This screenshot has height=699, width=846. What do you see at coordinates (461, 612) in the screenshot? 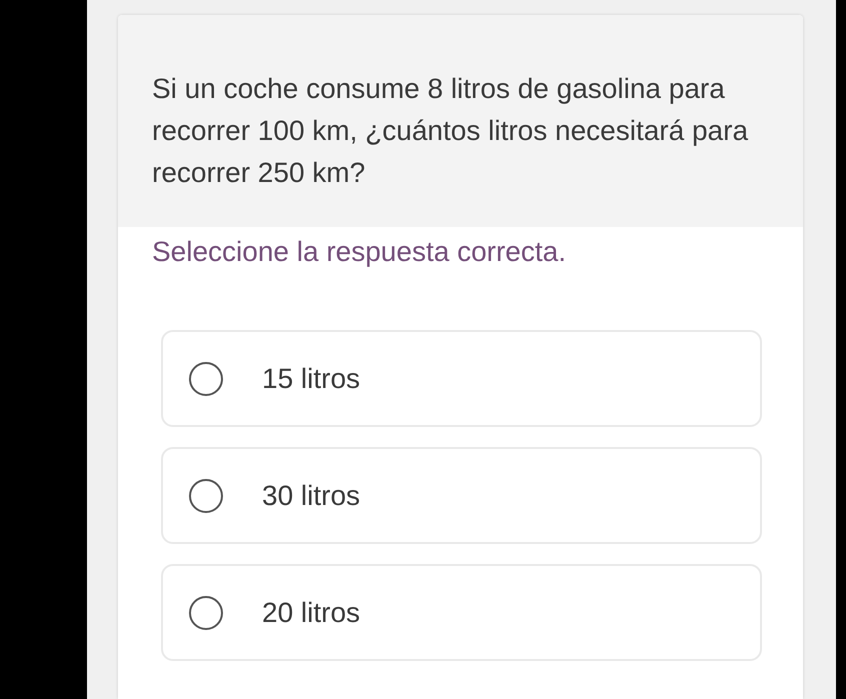
I see `answer-option: 20 litros` at bounding box center [461, 612].